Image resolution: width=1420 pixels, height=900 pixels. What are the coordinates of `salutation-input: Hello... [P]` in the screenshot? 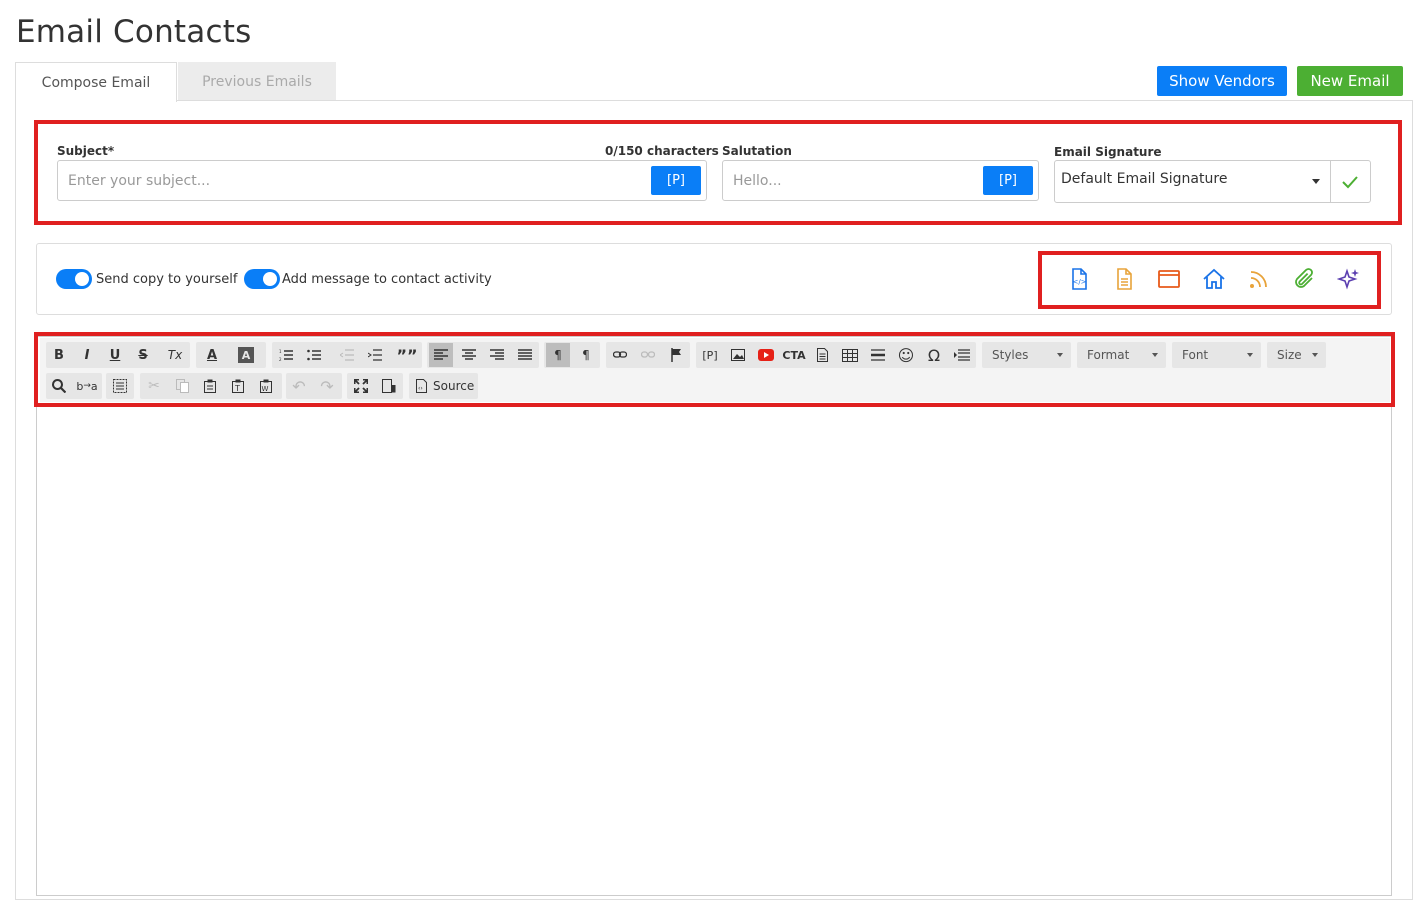 It's located at (880, 180).